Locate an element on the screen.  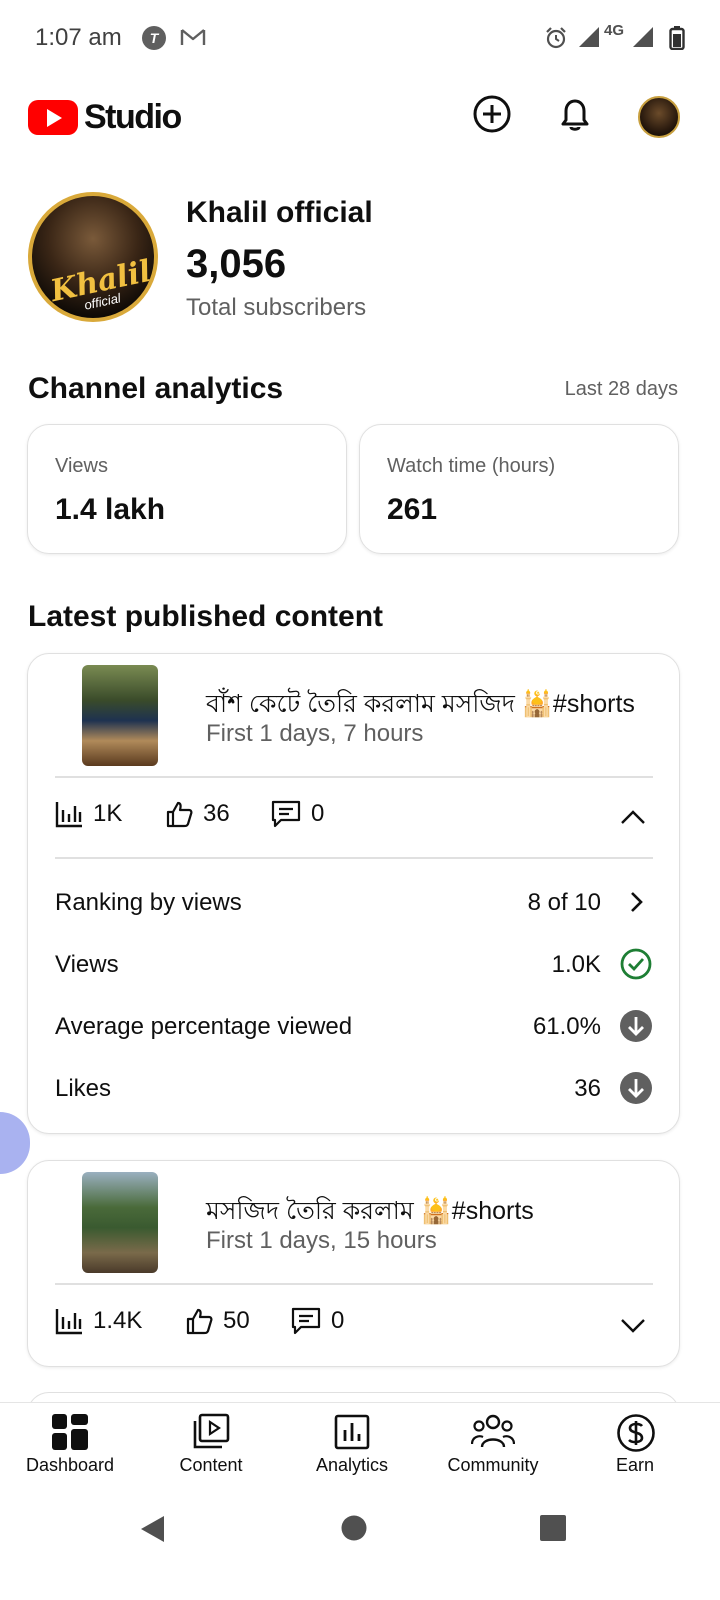
likes-count: 36 is located at coordinates (216, 813).